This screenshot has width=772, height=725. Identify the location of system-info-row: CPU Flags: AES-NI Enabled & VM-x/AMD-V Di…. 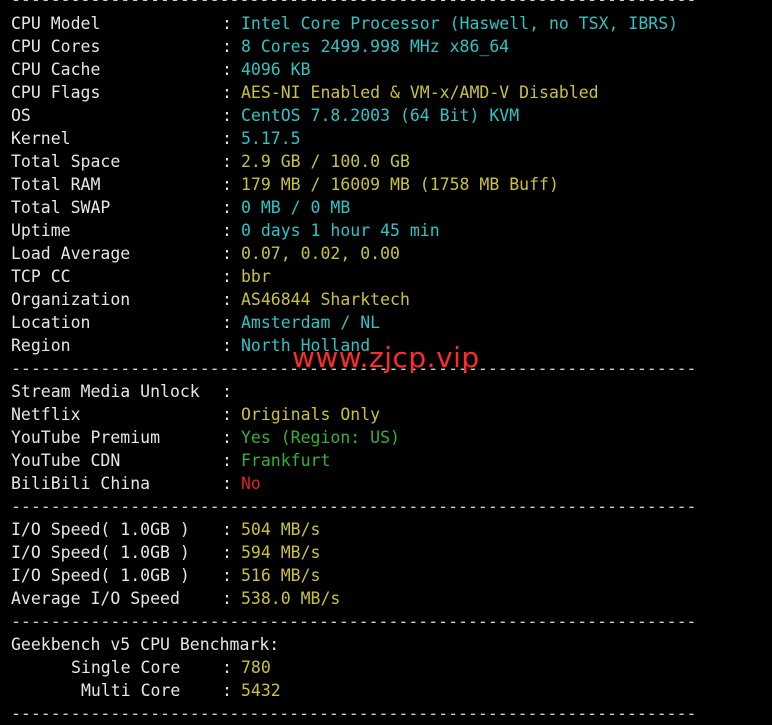
(391, 92).